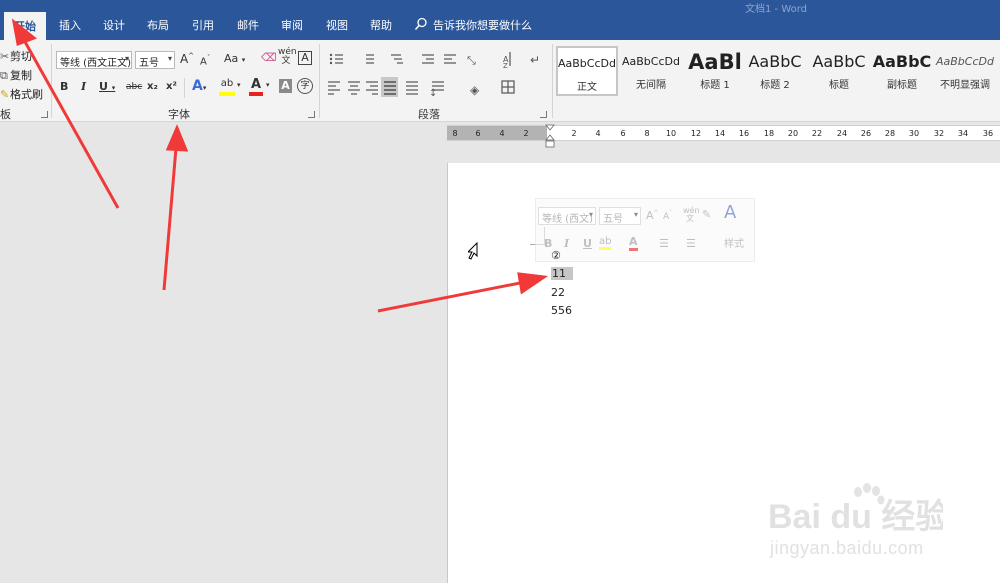  What do you see at coordinates (305, 58) in the screenshot?
I see `char-border-button: A` at bounding box center [305, 58].